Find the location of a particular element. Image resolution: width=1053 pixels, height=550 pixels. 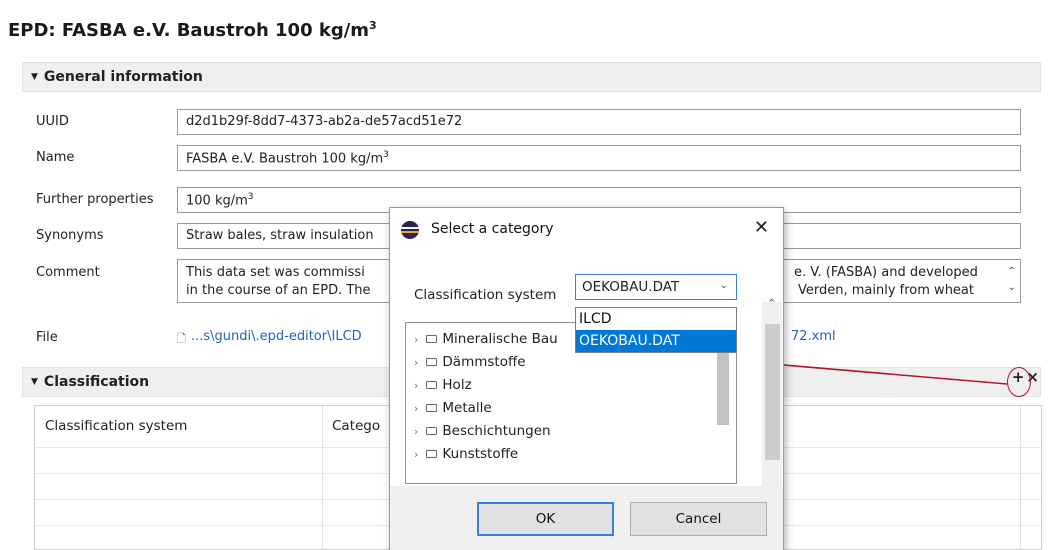

general-information-header: ▼ General information is located at coordinates (531, 77).